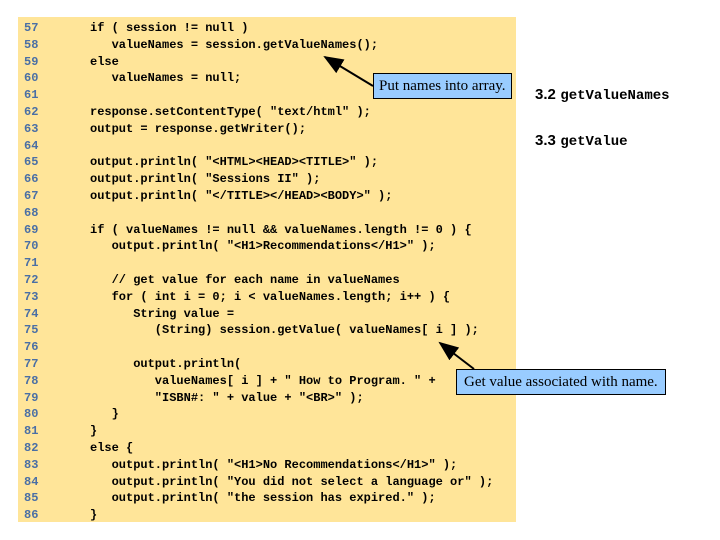 The image size is (720, 540). I want to click on callout-arrows, so click(399, 212).